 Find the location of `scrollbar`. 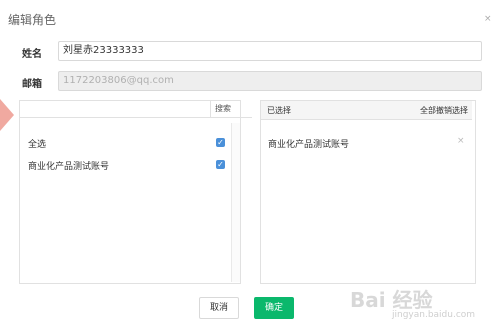

scrollbar is located at coordinates (235, 202).